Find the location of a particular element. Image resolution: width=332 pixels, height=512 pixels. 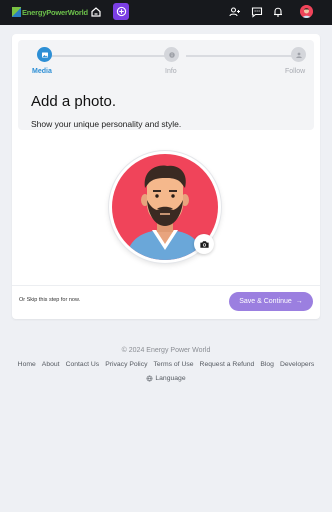

brand-logo: EnergyPowerWorld is located at coordinates (50, 12).